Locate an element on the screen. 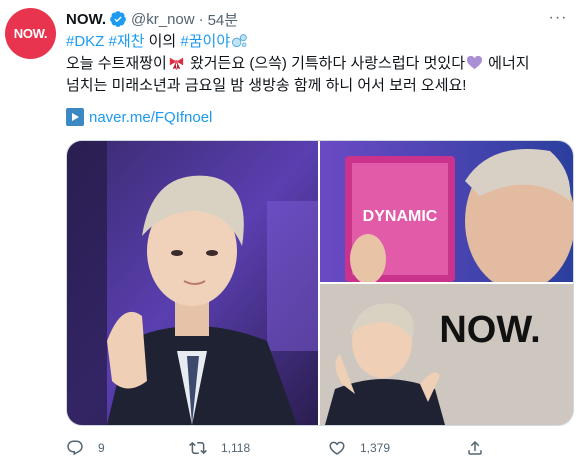  avatar-logo-text: NOW. is located at coordinates (30, 33).